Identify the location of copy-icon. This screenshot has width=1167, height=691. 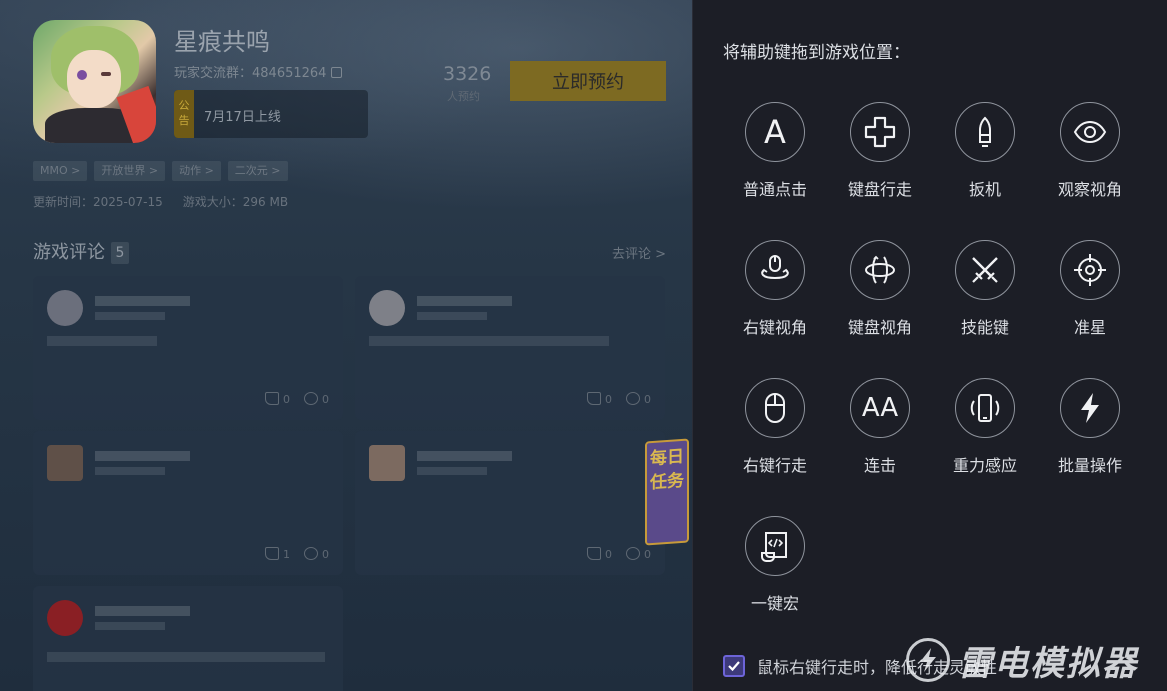
(337, 72).